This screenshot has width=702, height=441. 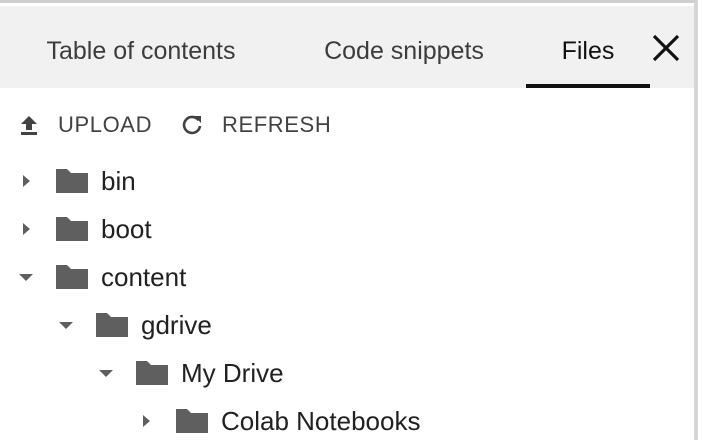 What do you see at coordinates (404, 47) in the screenshot?
I see `tab-code-snippets: Code snippets` at bounding box center [404, 47].